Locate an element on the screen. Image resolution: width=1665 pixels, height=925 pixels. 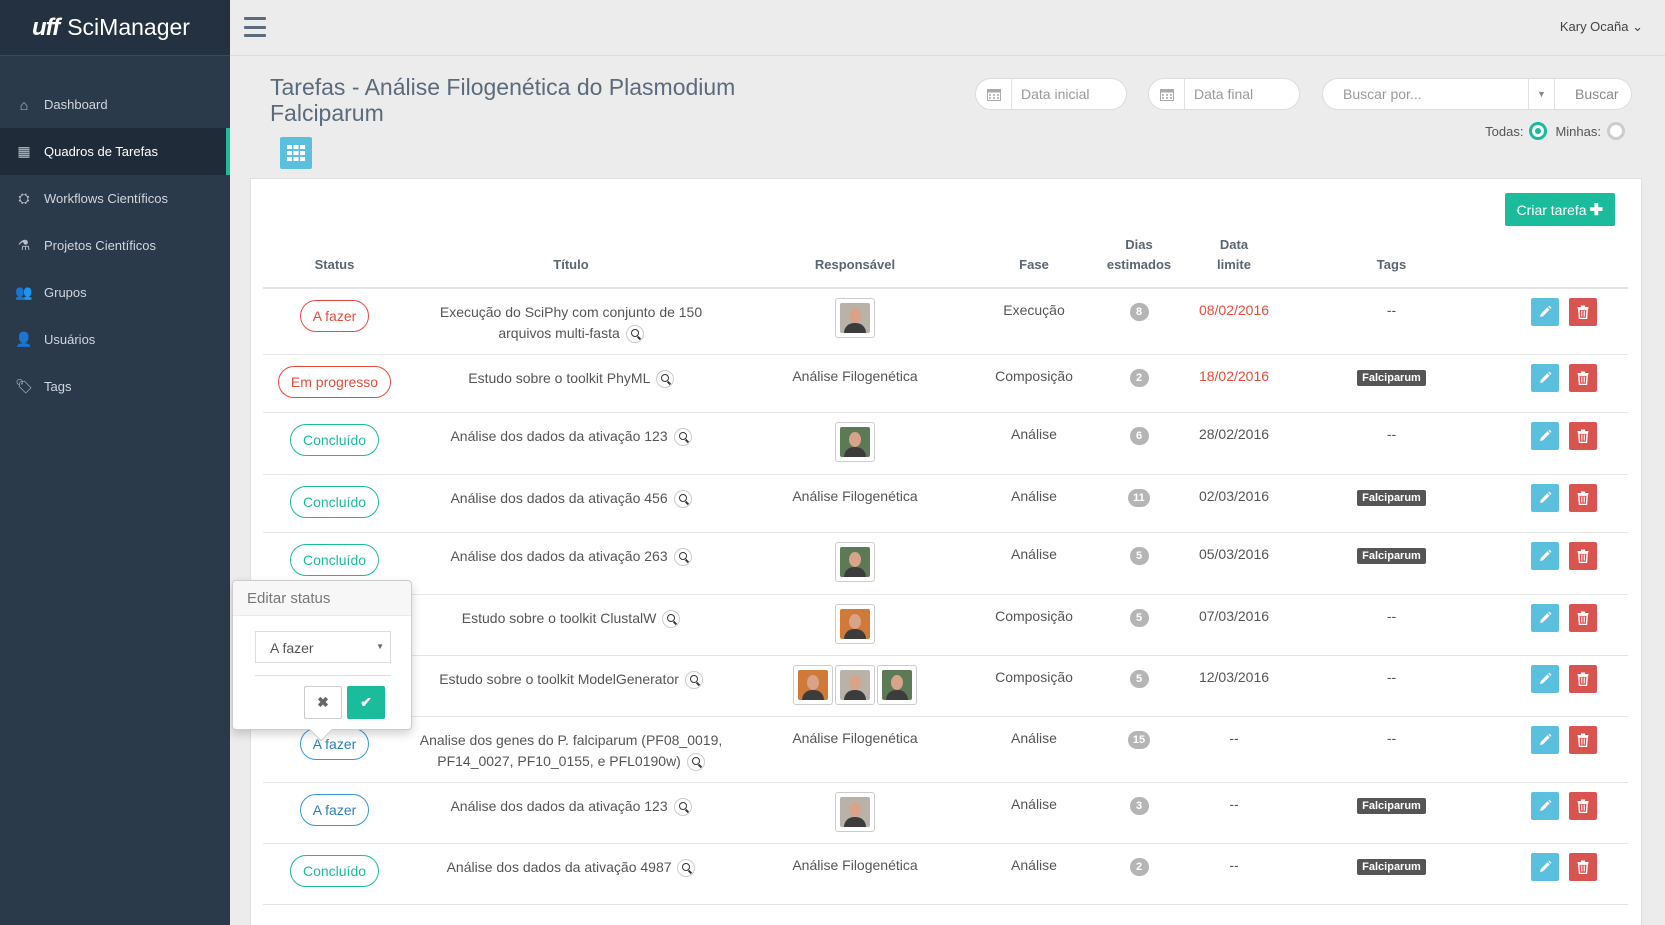
title-wrap: Análise dos dados da ativação 456 is located at coordinates (571, 498).